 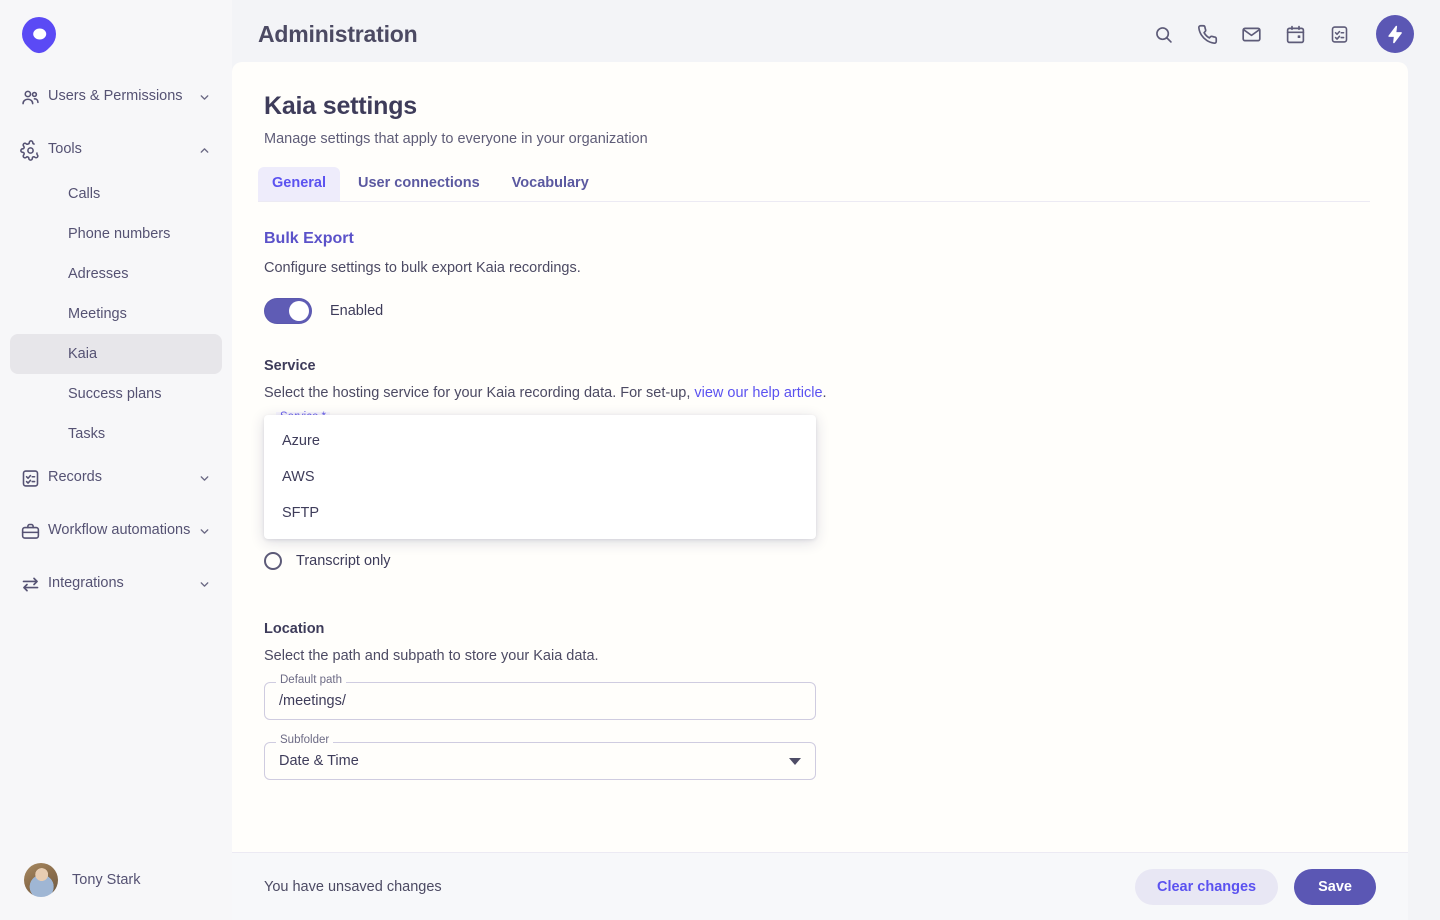 What do you see at coordinates (288, 311) in the screenshot?
I see `bulk-export-toggle` at bounding box center [288, 311].